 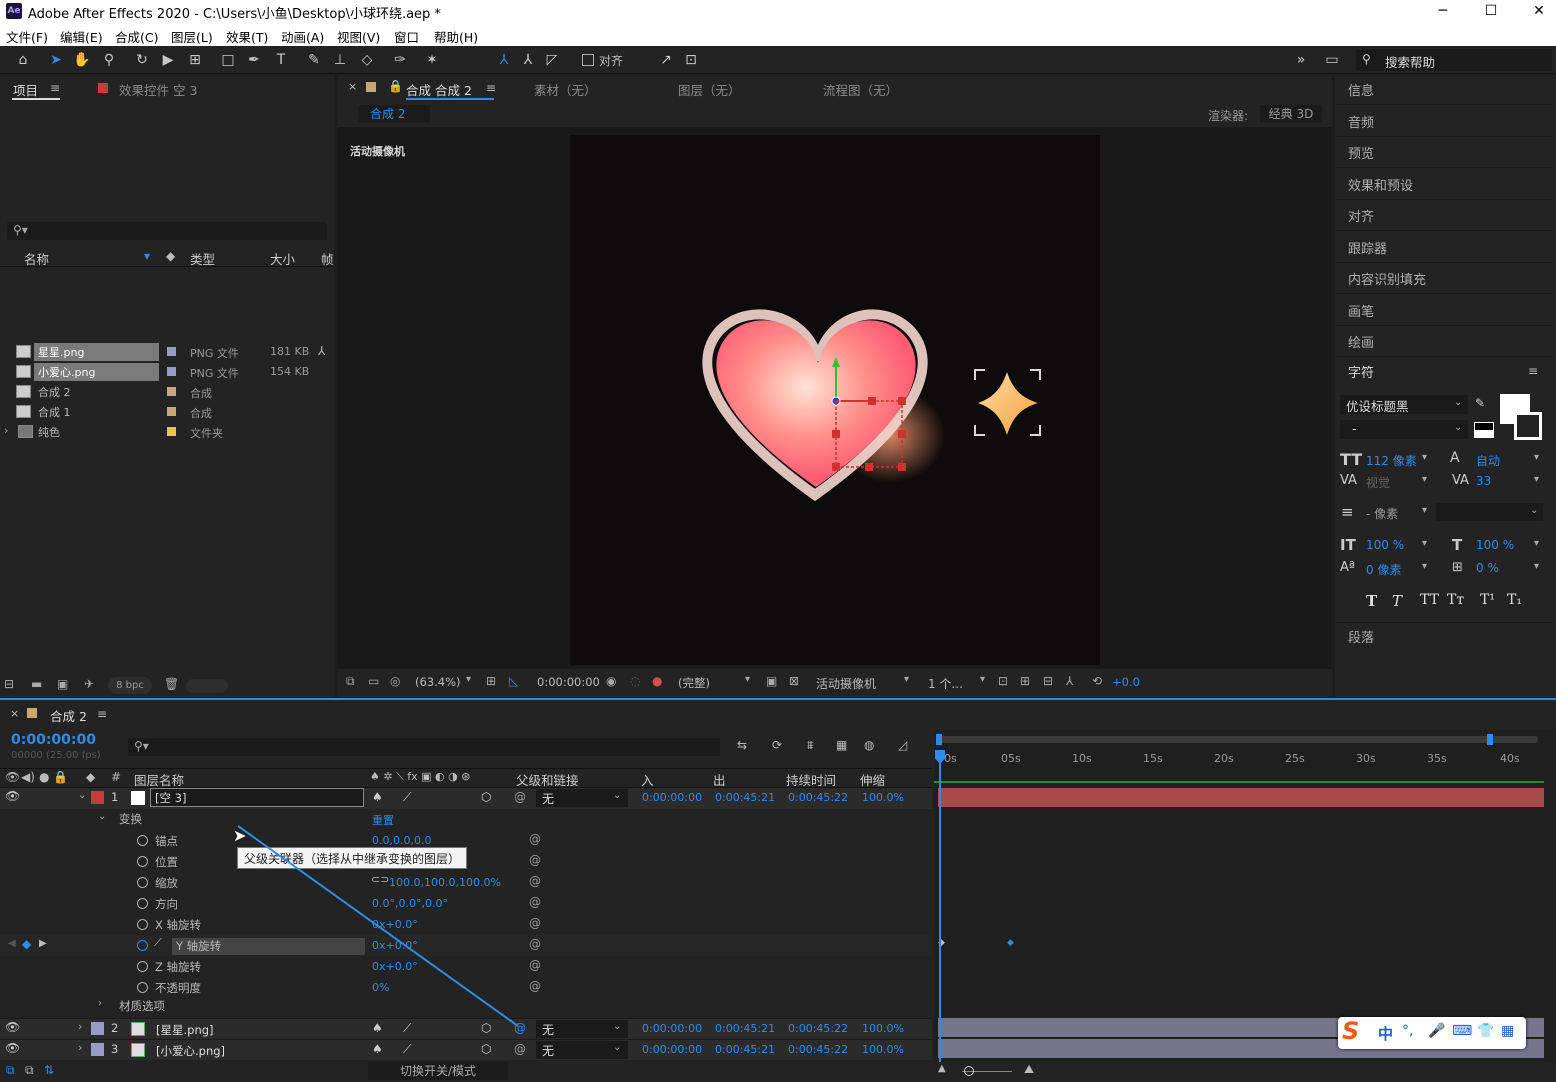 I want to click on help-search-box: ⚲ 搜索帮助, so click(x=1454, y=60).